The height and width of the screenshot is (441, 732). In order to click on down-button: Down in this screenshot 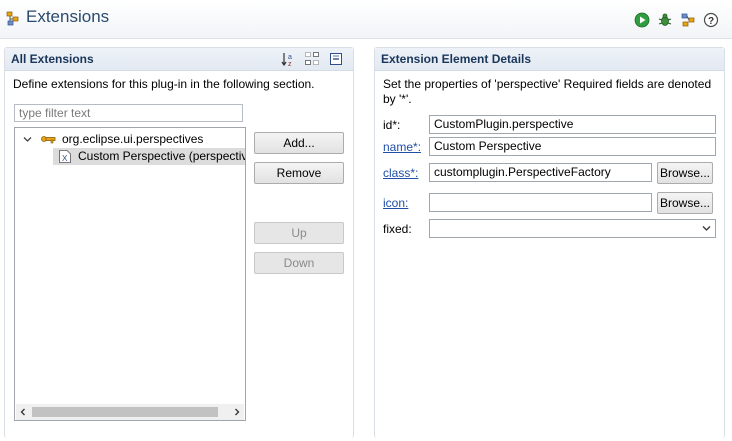, I will do `click(299, 263)`.